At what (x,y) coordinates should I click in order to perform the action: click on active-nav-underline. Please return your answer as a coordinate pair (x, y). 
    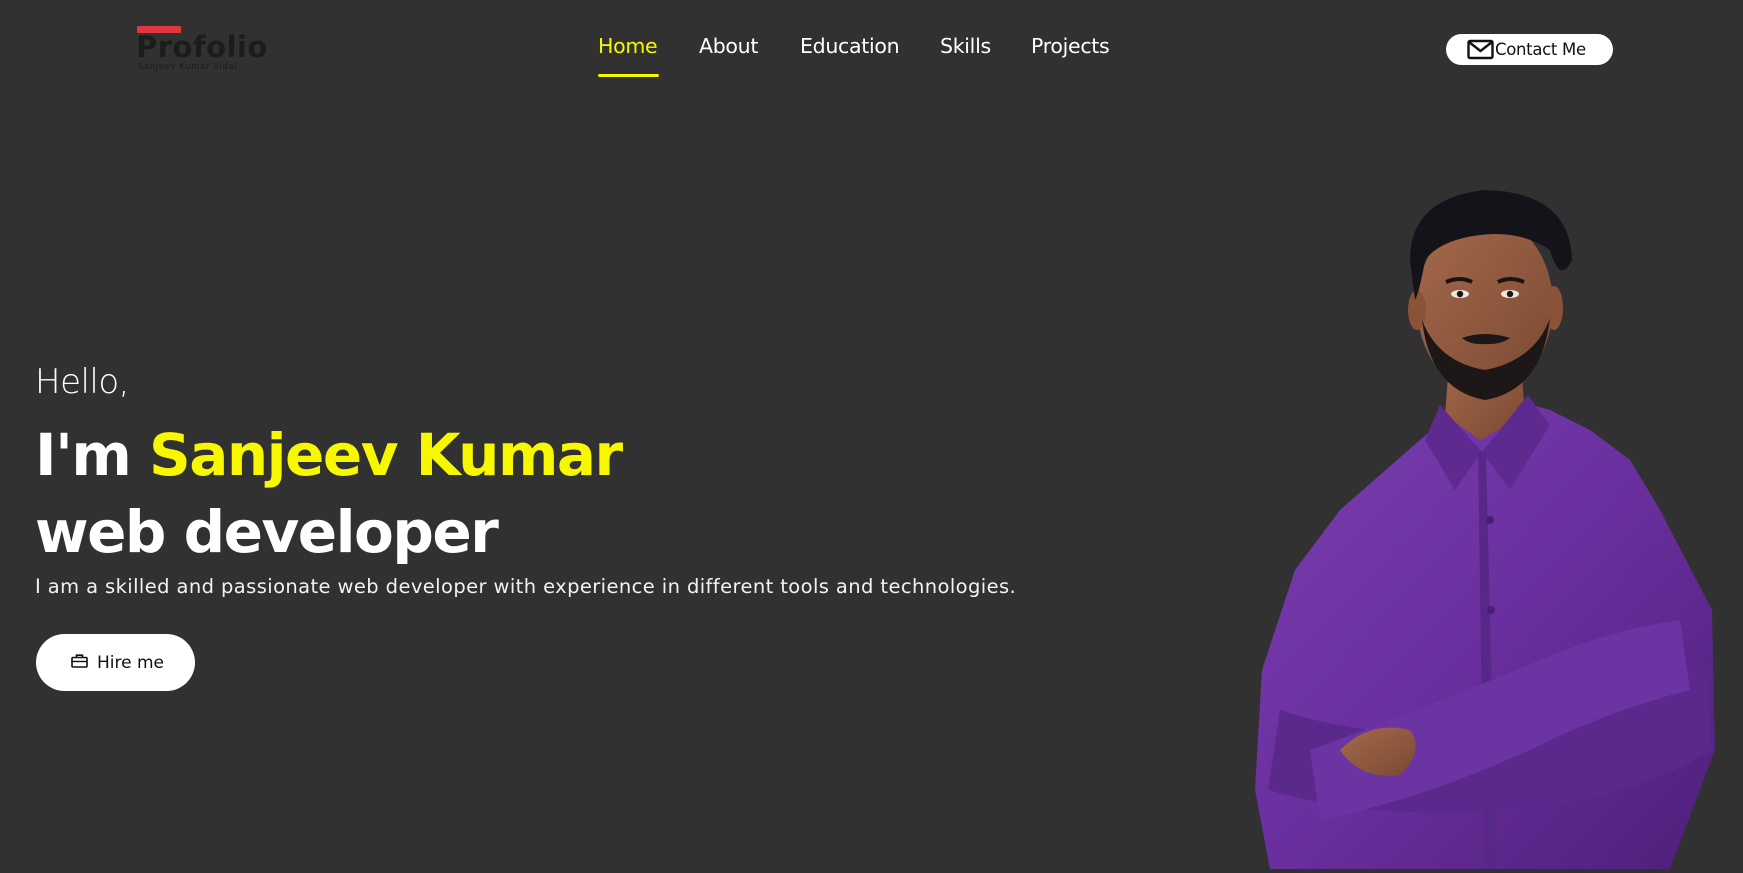
    Looking at the image, I should click on (628, 75).